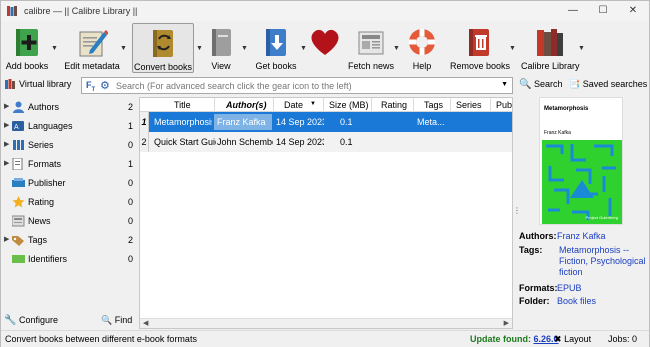 This screenshot has height=347, width=650. What do you see at coordinates (622, 339) in the screenshot?
I see `jobs-indicator: Jobs: 0` at bounding box center [622, 339].